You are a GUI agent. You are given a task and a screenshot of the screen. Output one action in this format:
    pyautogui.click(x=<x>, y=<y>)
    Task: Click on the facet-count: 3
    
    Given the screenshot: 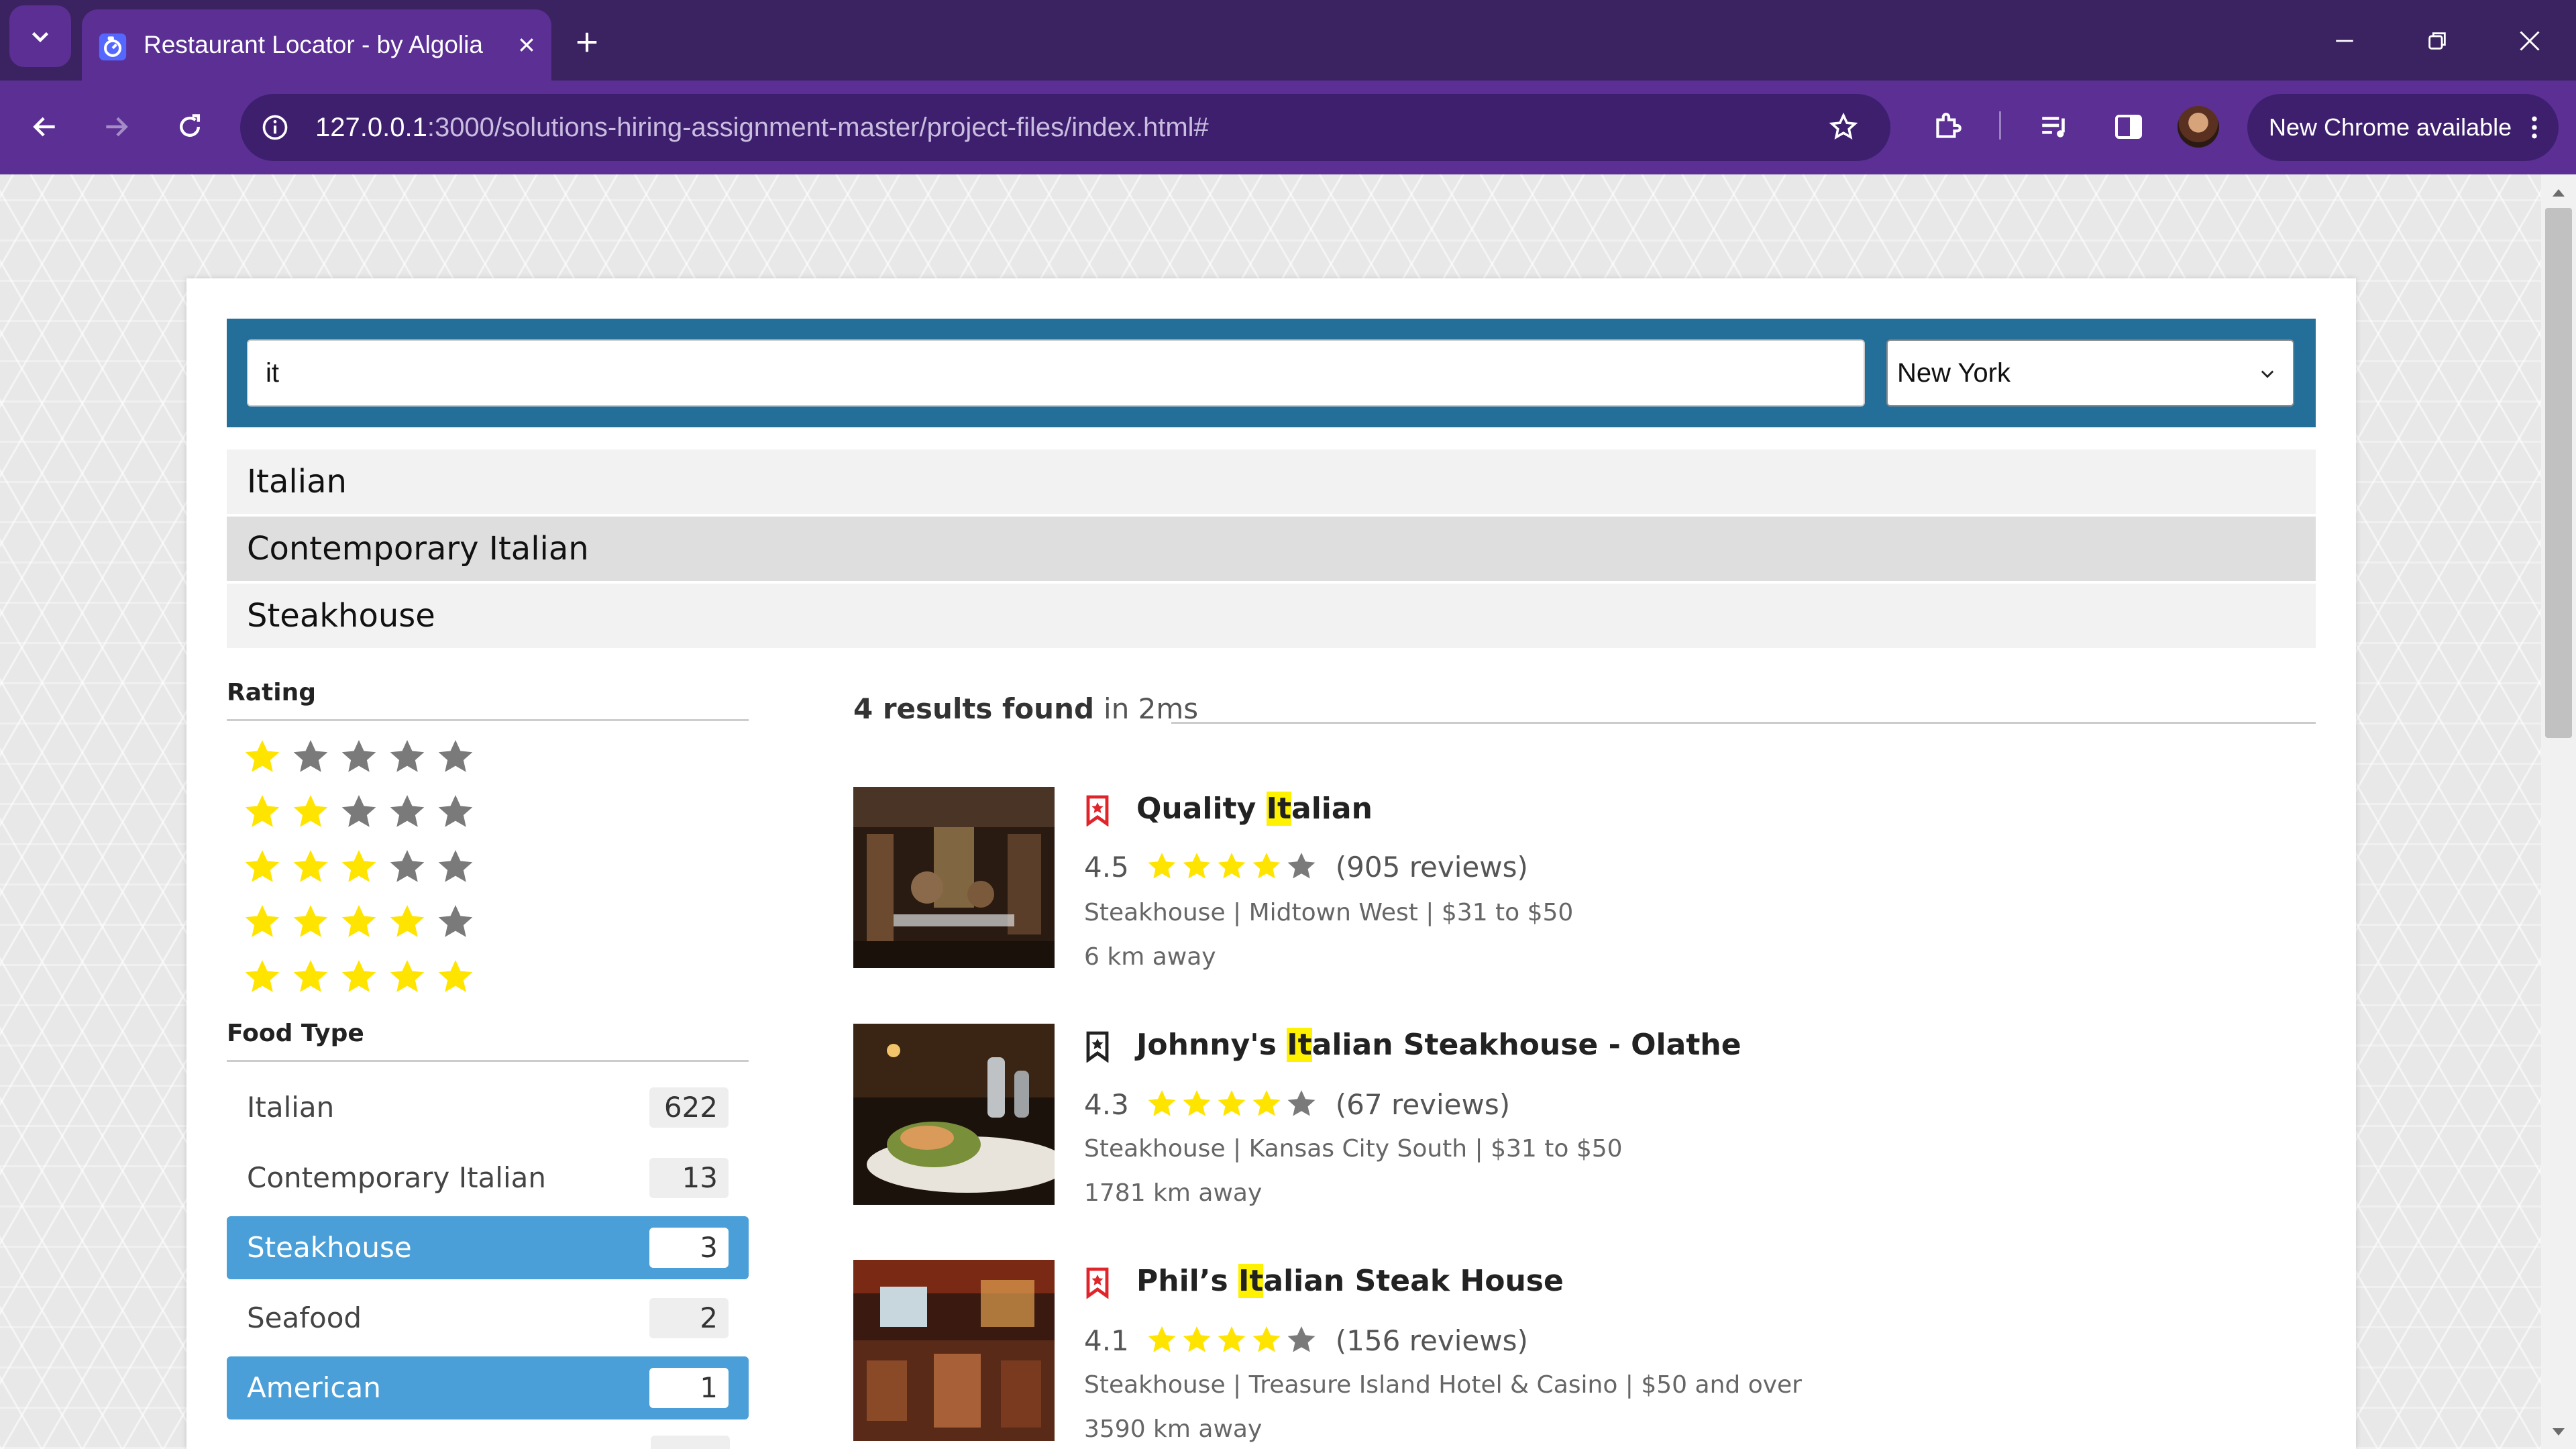 What is the action you would take?
    pyautogui.click(x=689, y=1248)
    